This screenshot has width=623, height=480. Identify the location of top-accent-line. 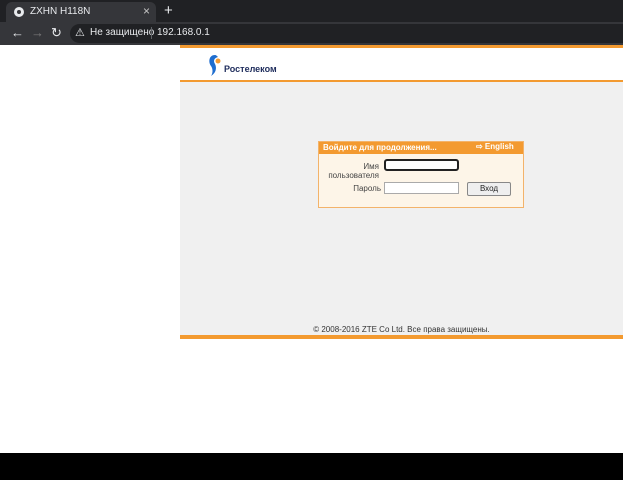
(401, 46).